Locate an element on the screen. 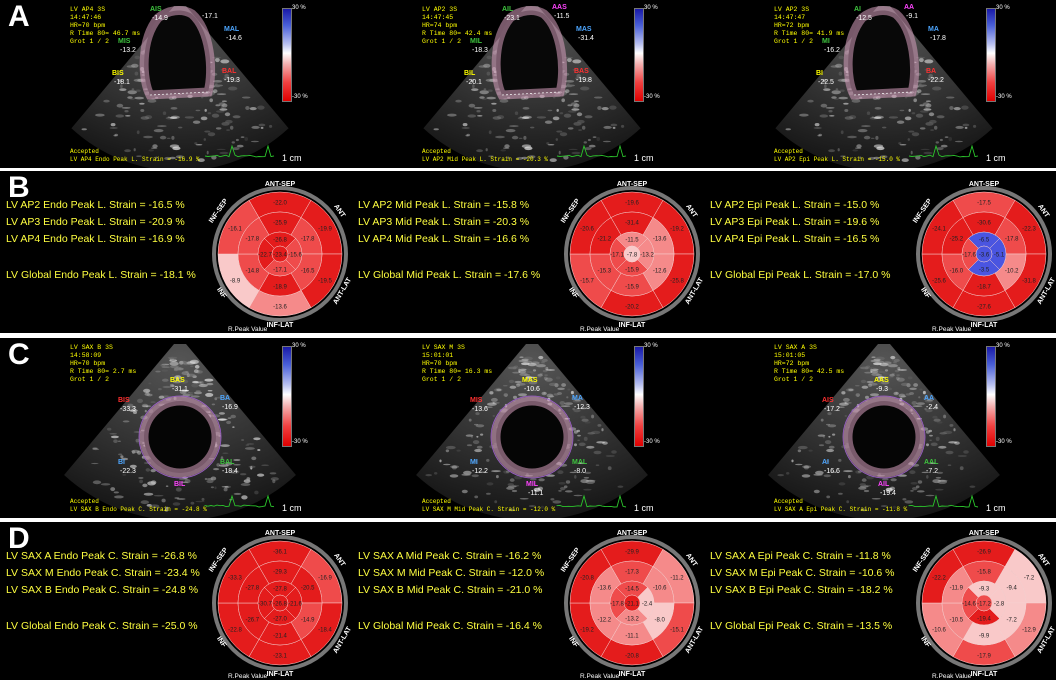  segment-value: -15.1 is located at coordinates (677, 631).